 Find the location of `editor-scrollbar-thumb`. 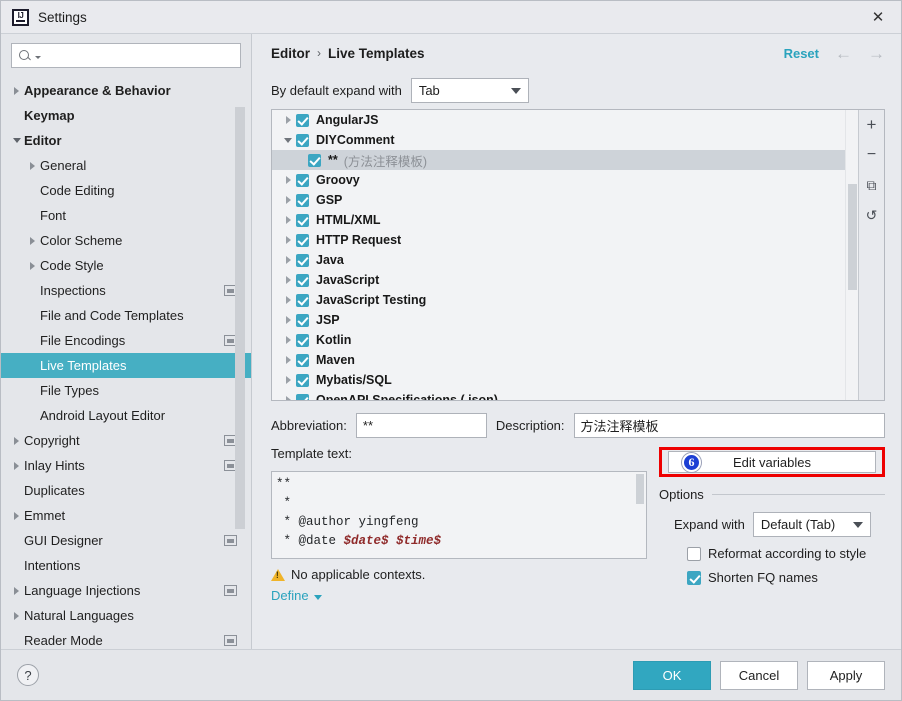

editor-scrollbar-thumb is located at coordinates (640, 489).